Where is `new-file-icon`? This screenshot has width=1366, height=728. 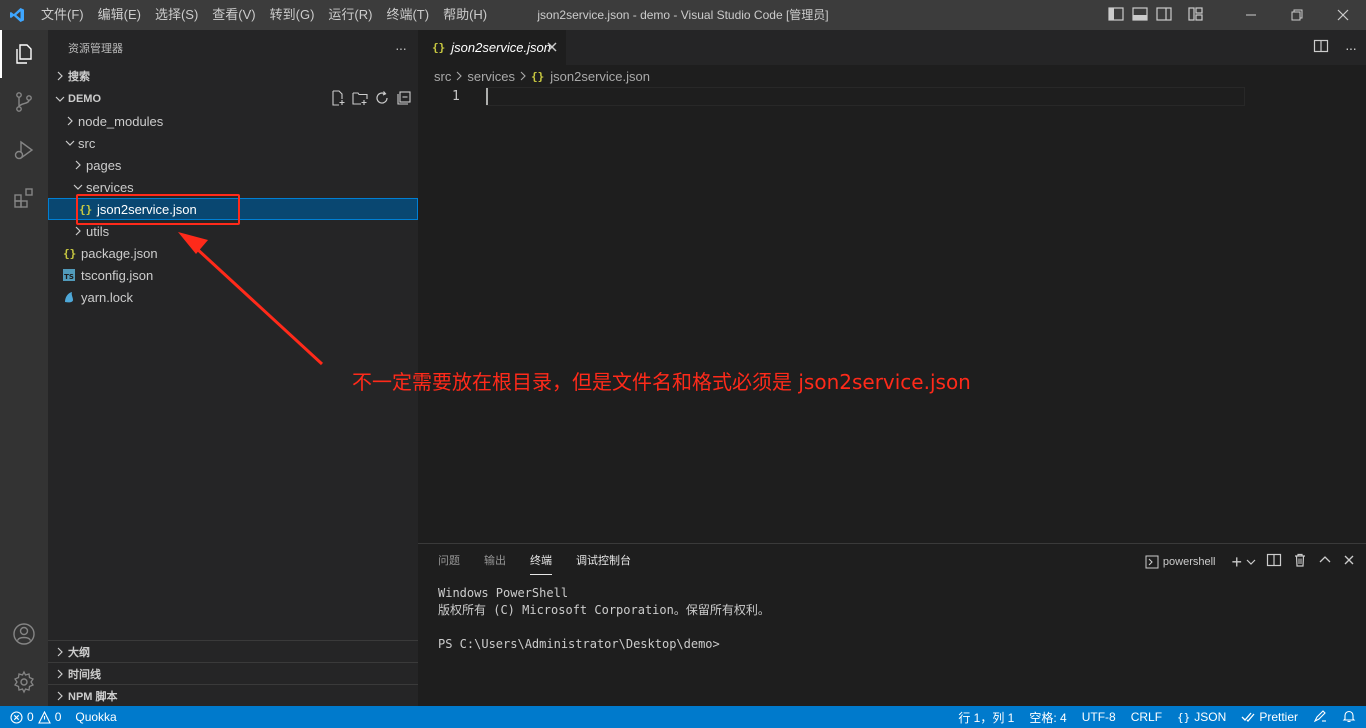 new-file-icon is located at coordinates (338, 99).